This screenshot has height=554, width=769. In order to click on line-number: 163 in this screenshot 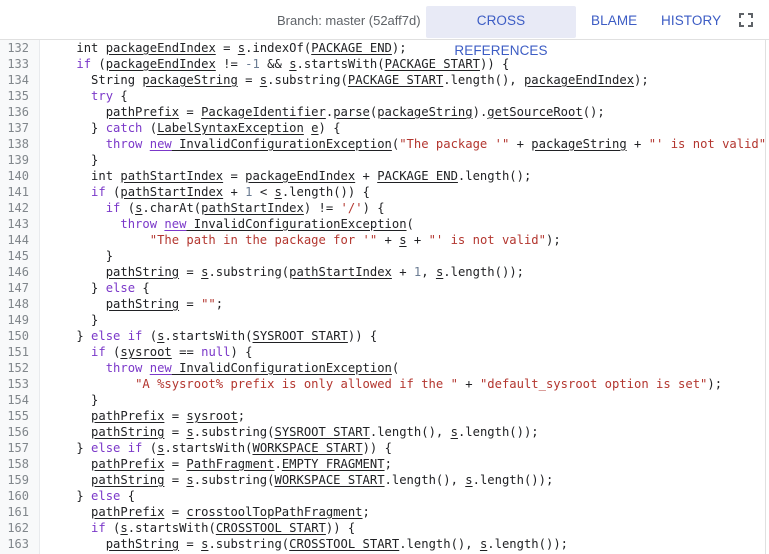, I will do `click(14, 544)`.